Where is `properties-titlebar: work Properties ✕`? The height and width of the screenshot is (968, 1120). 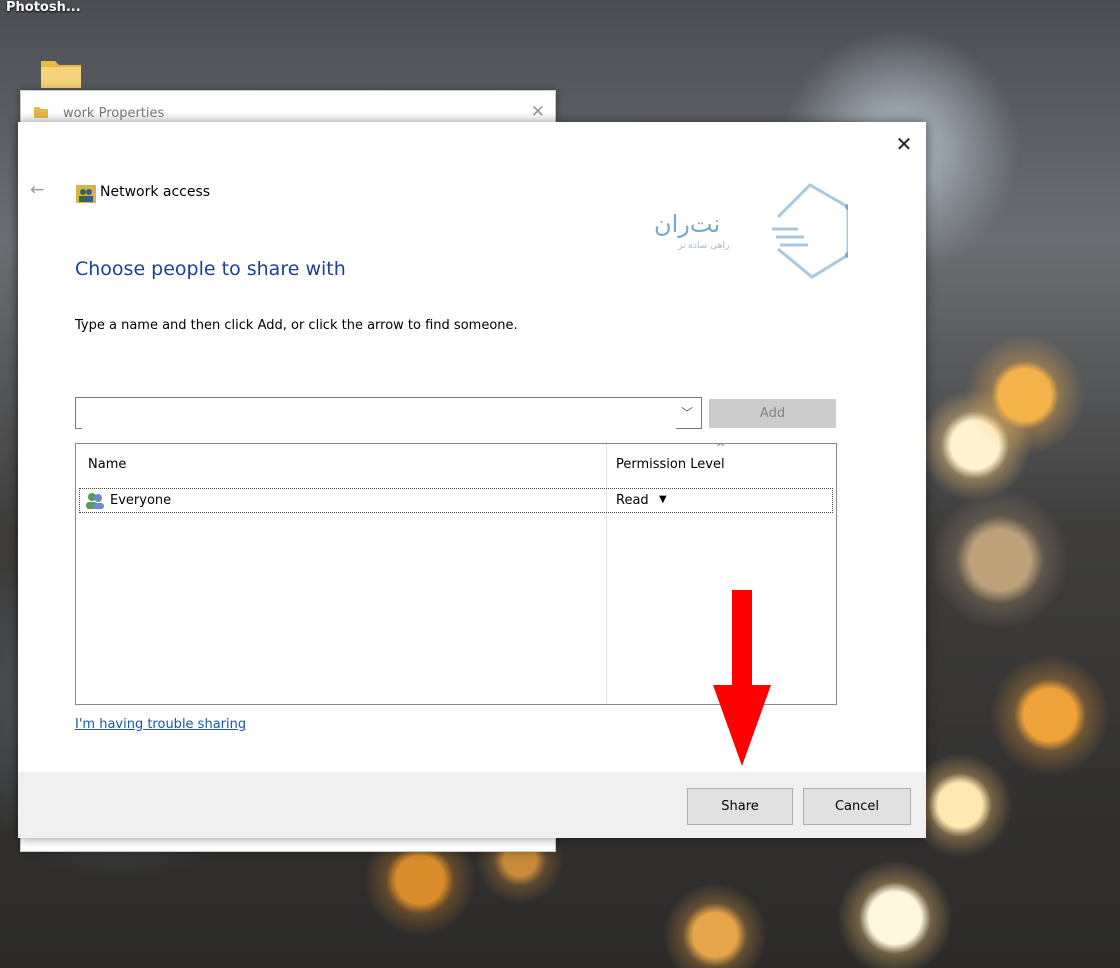 properties-titlebar: work Properties ✕ is located at coordinates (288, 107).